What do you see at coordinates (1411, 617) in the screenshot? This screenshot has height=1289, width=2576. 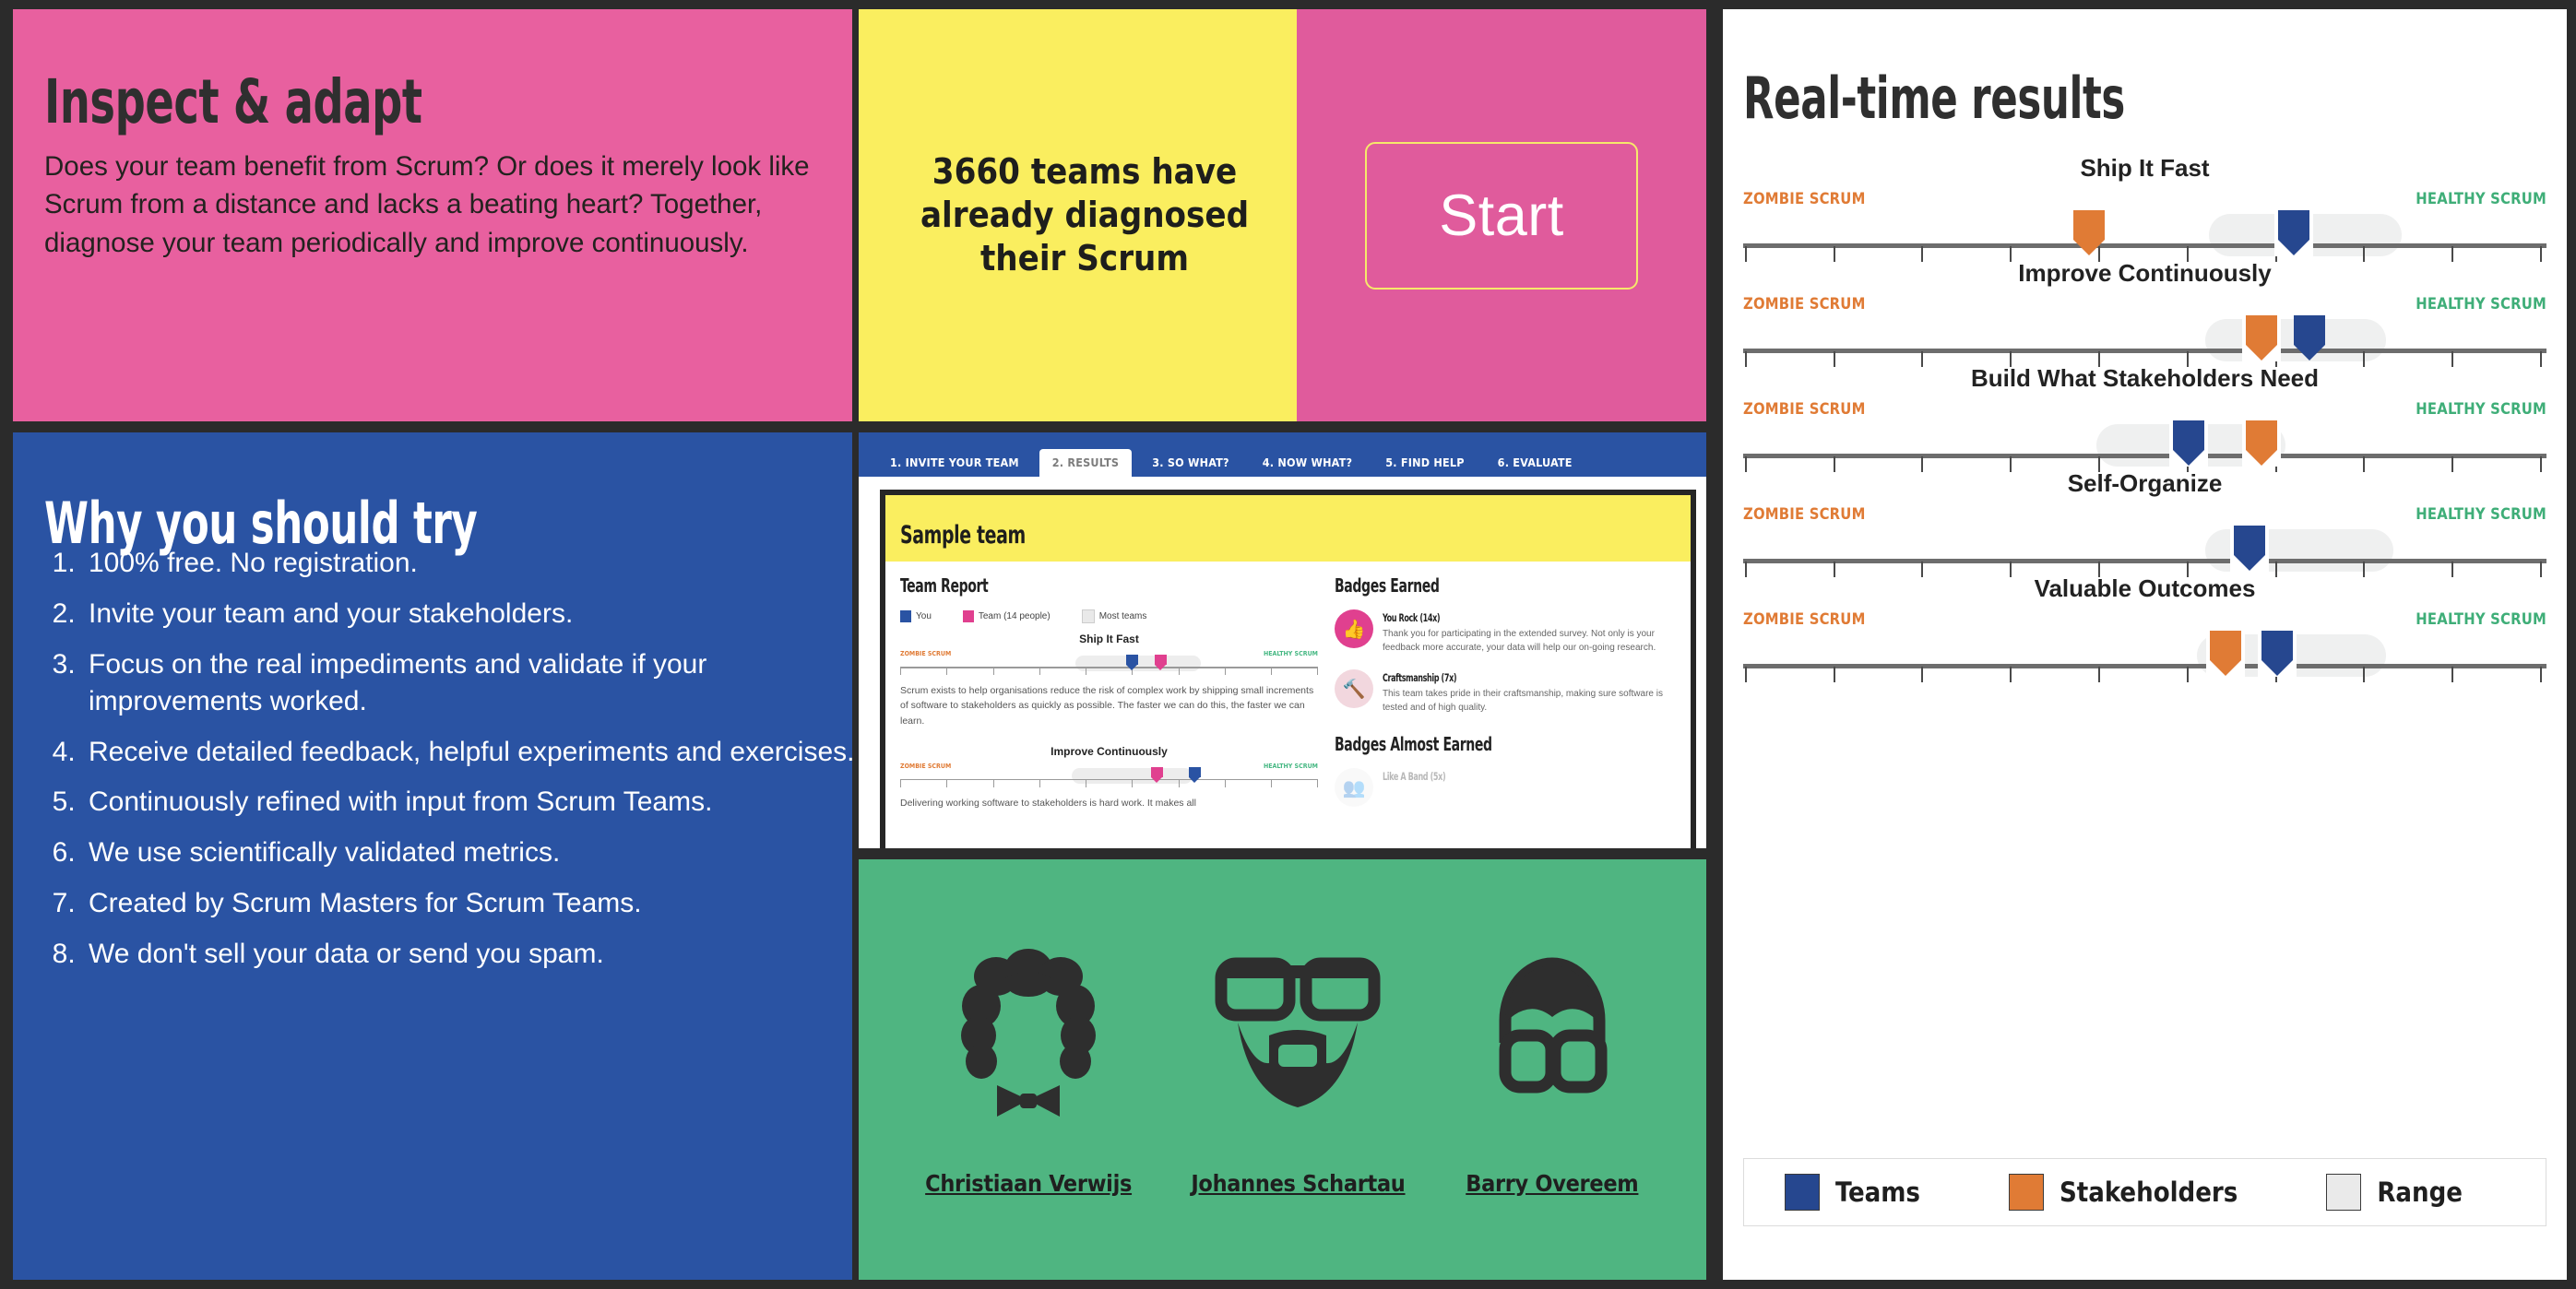 I see `badge-title: You Rock (14x)` at bounding box center [1411, 617].